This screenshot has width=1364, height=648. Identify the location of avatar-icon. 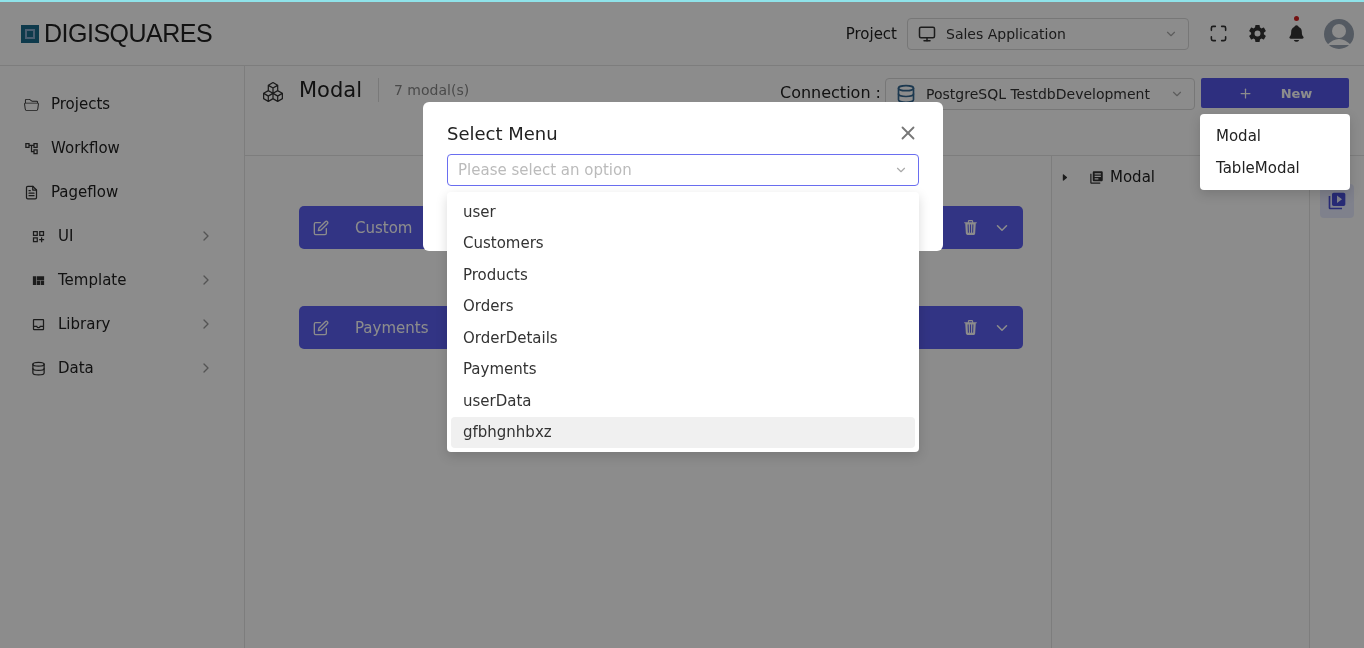
(1339, 33).